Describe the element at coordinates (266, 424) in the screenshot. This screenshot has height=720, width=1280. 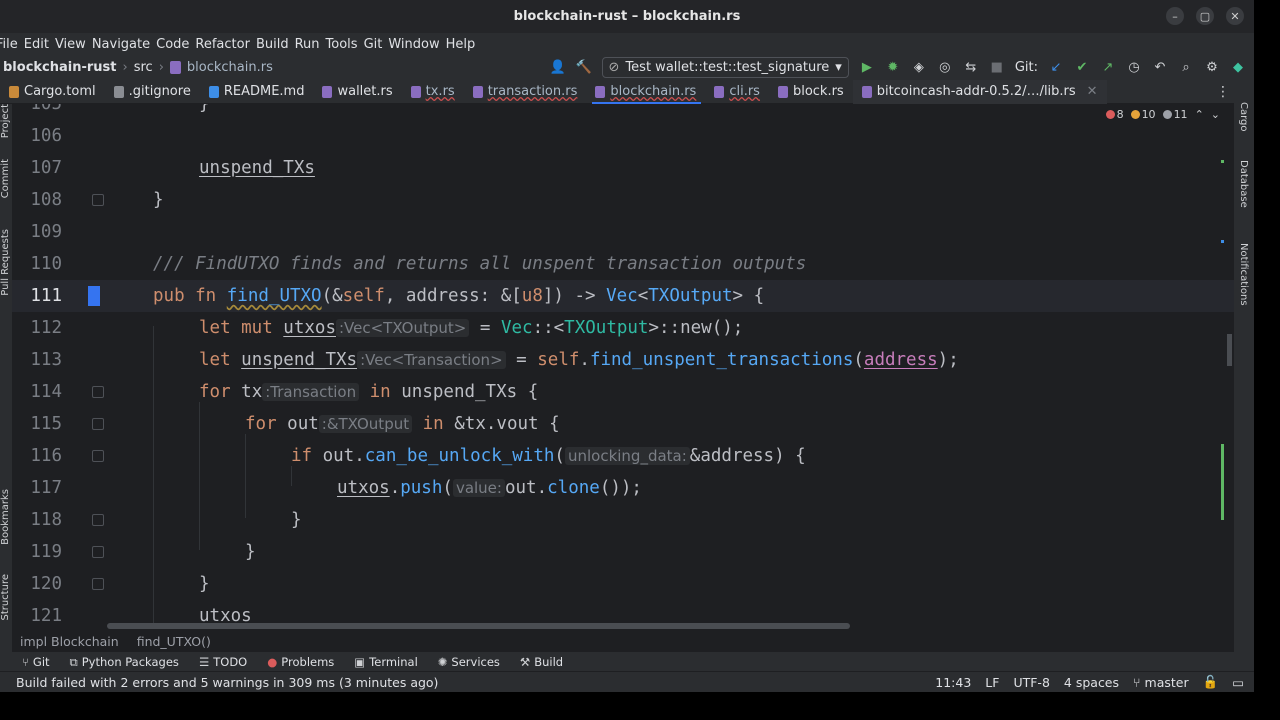
I see `keyword: for` at that location.